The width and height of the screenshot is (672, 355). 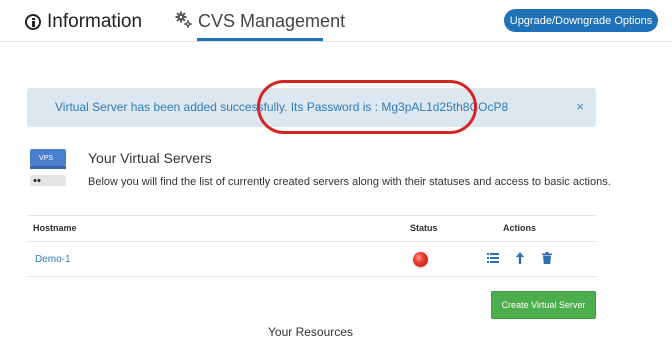 What do you see at coordinates (33, 22) in the screenshot?
I see `info-circle-icon` at bounding box center [33, 22].